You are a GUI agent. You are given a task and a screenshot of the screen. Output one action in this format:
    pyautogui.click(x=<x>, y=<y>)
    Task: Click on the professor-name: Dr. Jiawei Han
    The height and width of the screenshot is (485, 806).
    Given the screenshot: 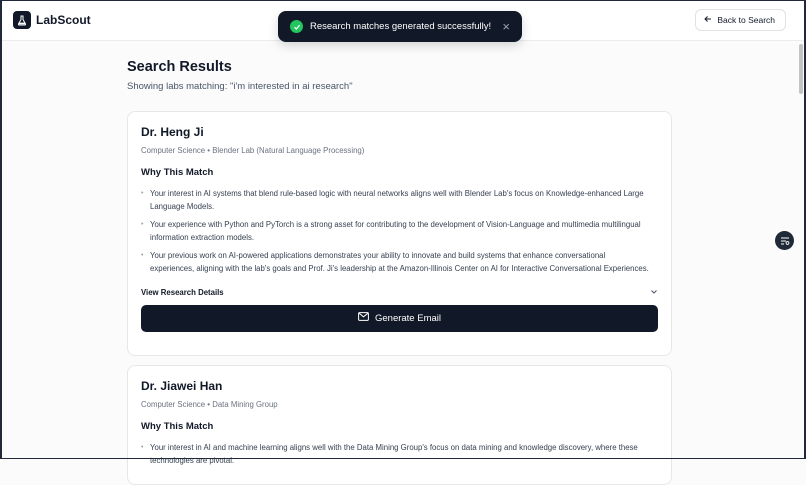 What is the action you would take?
    pyautogui.click(x=182, y=386)
    